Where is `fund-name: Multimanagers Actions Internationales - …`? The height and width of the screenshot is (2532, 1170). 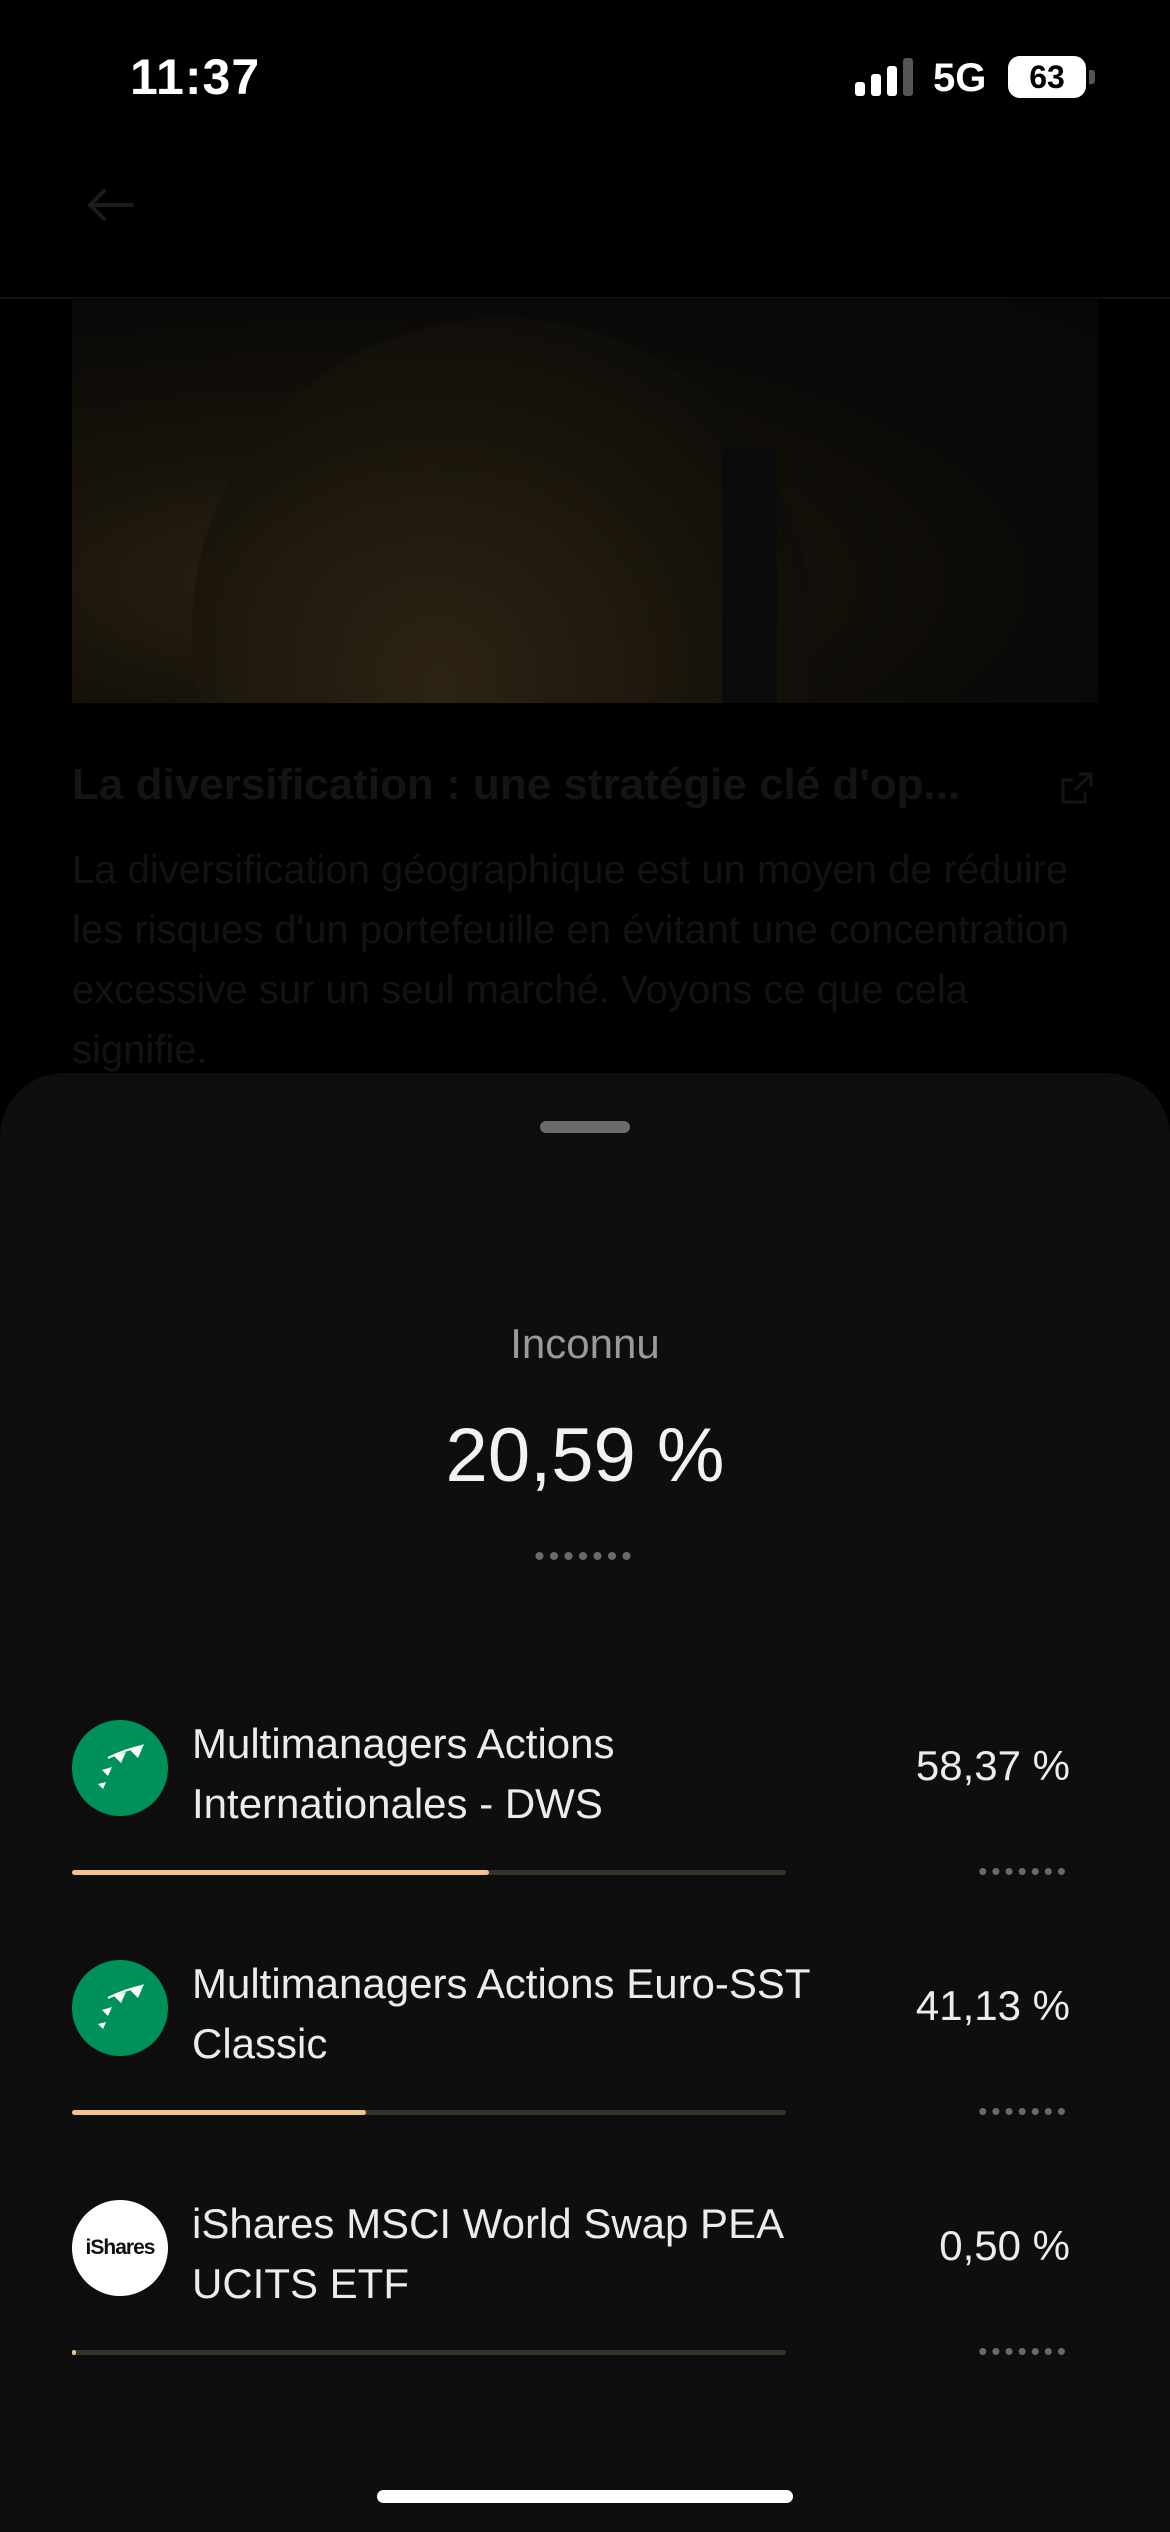
fund-name: Multimanagers Actions Internationales - … is located at coordinates (403, 1773).